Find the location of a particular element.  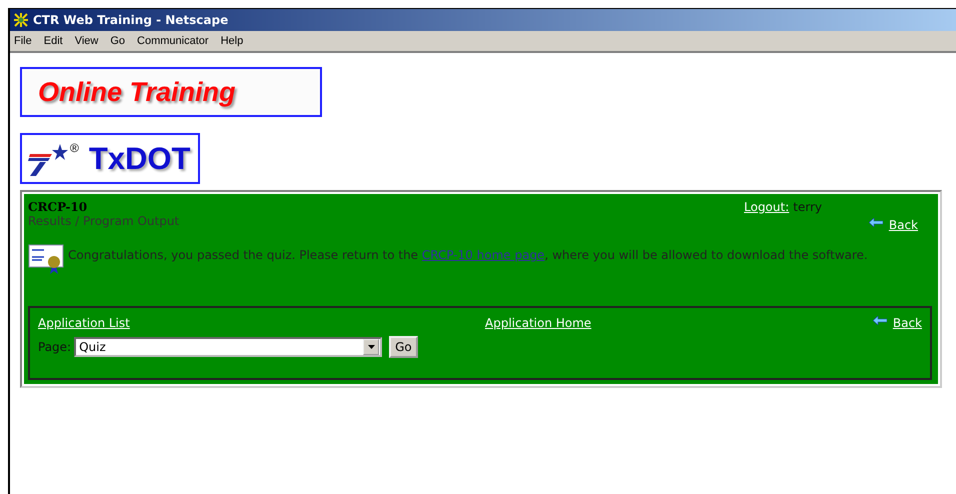

star-flag-logo-icon is located at coordinates (49, 159).